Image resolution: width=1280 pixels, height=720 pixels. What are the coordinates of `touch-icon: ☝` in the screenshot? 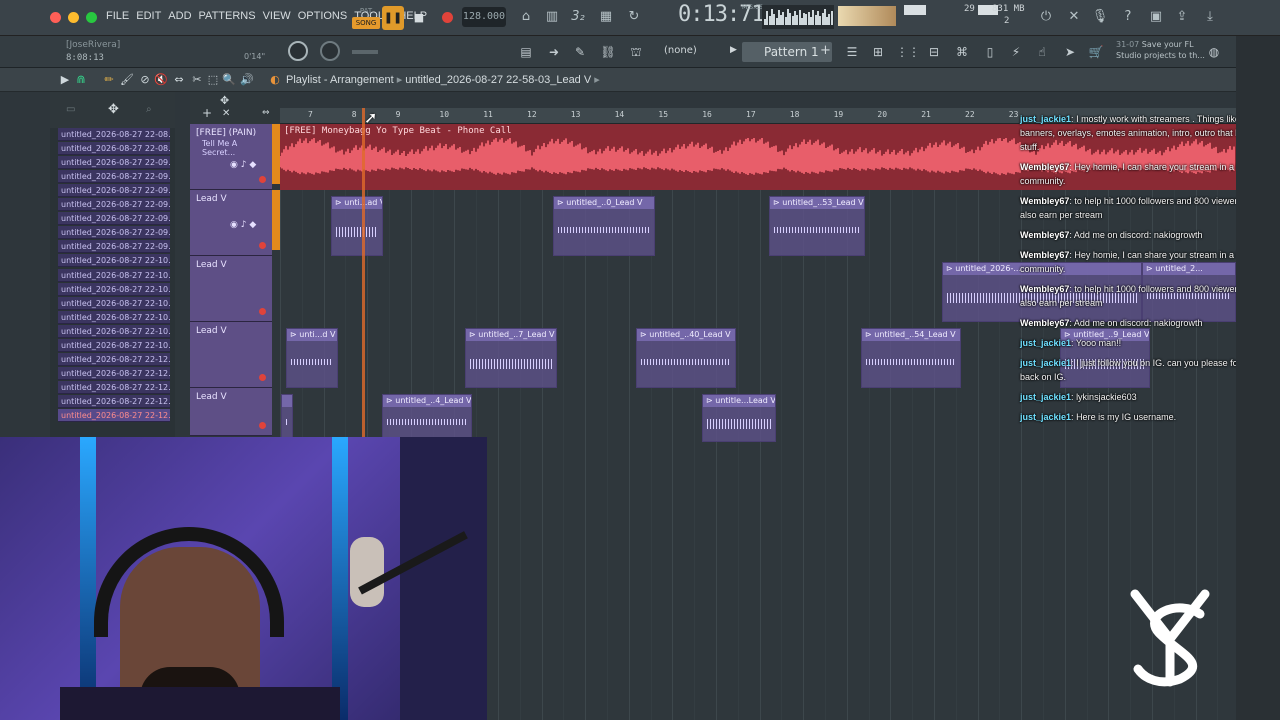 It's located at (1042, 52).